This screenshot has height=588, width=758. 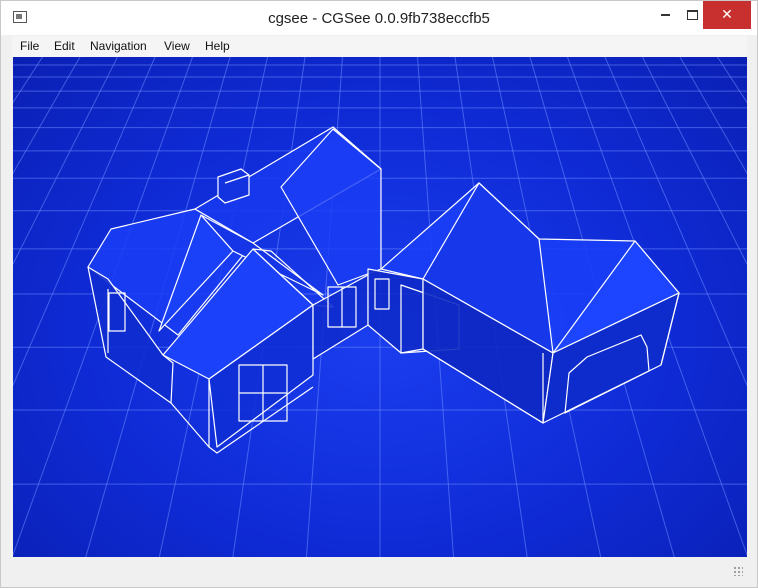 I want to click on minimize-icon, so click(x=665, y=15).